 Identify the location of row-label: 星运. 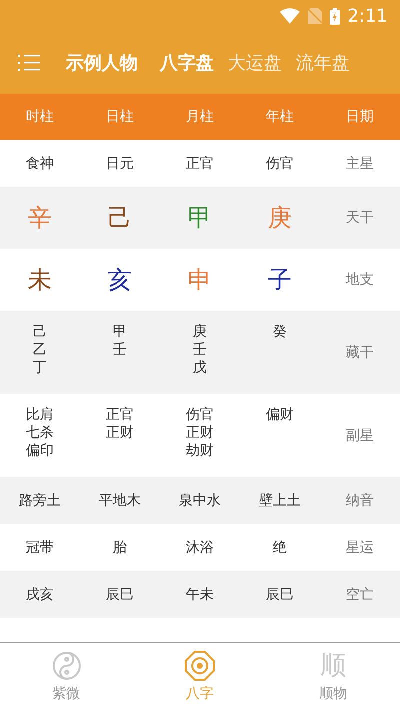
(360, 547).